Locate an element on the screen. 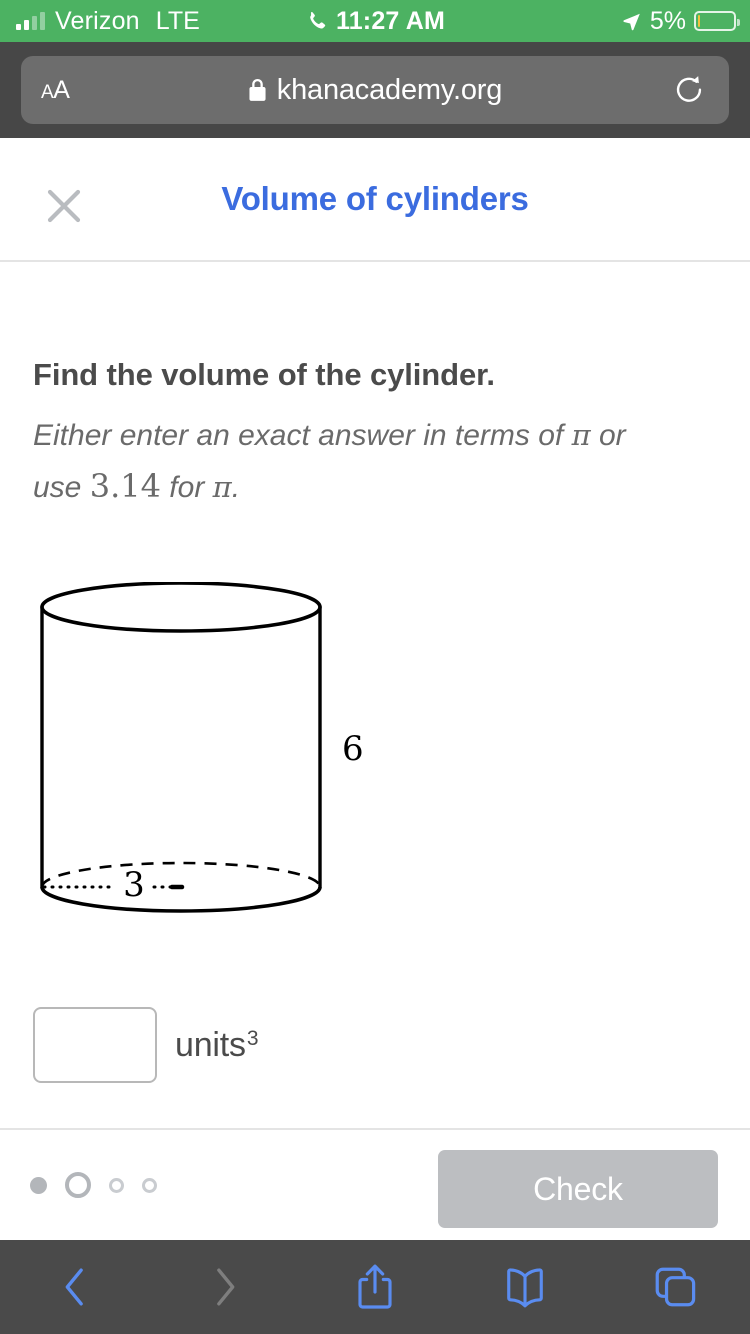  status-bar-clock: 11:27 AM is located at coordinates (390, 20).